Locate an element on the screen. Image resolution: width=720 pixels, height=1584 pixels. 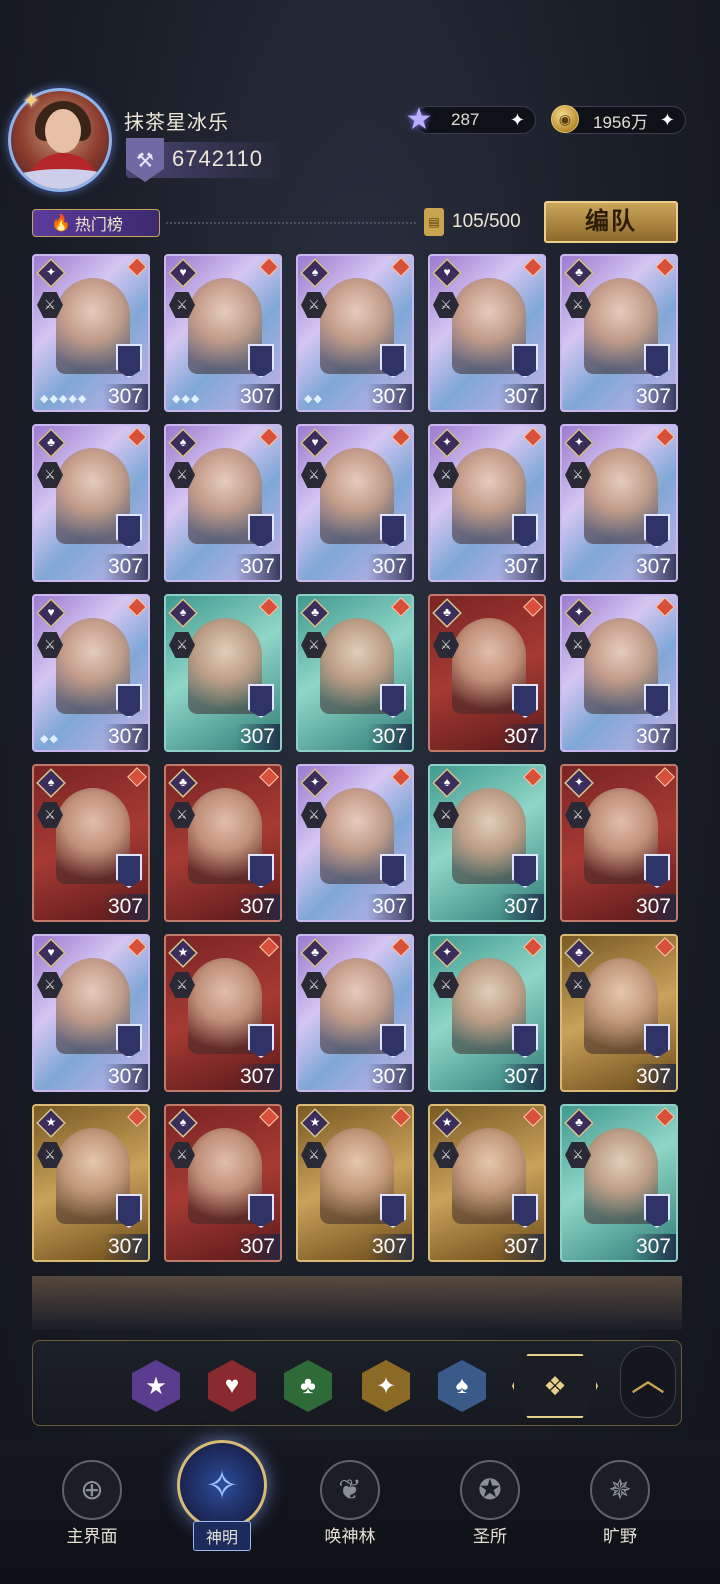
god-card: ✦ ⚔ ◆◆◆◆◆ 307 is located at coordinates (91, 333).